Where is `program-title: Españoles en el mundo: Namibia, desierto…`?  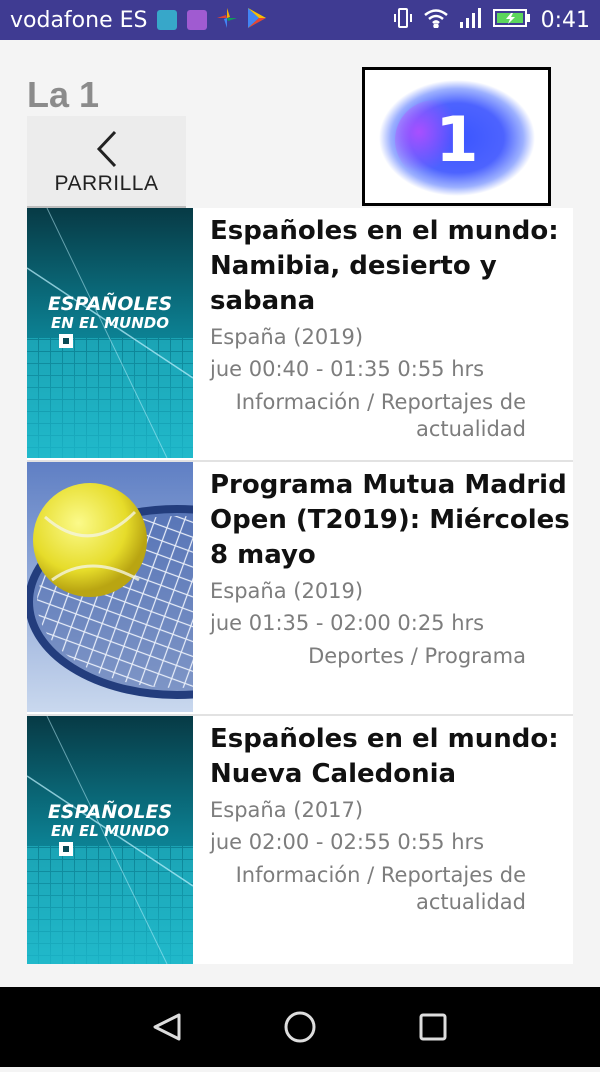
program-title: Españoles en el mundo: Namibia, desierto… is located at coordinates (384, 266).